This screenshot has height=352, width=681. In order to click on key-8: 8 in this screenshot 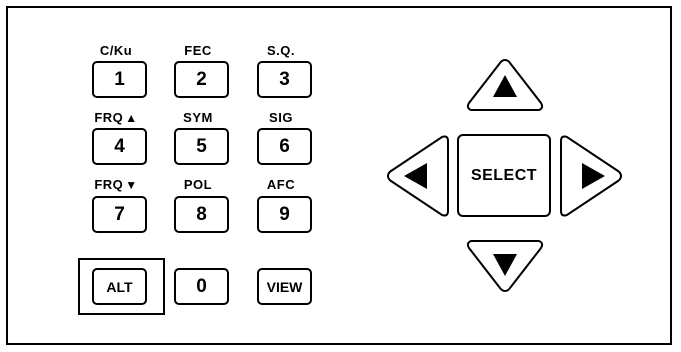, I will do `click(201, 214)`.